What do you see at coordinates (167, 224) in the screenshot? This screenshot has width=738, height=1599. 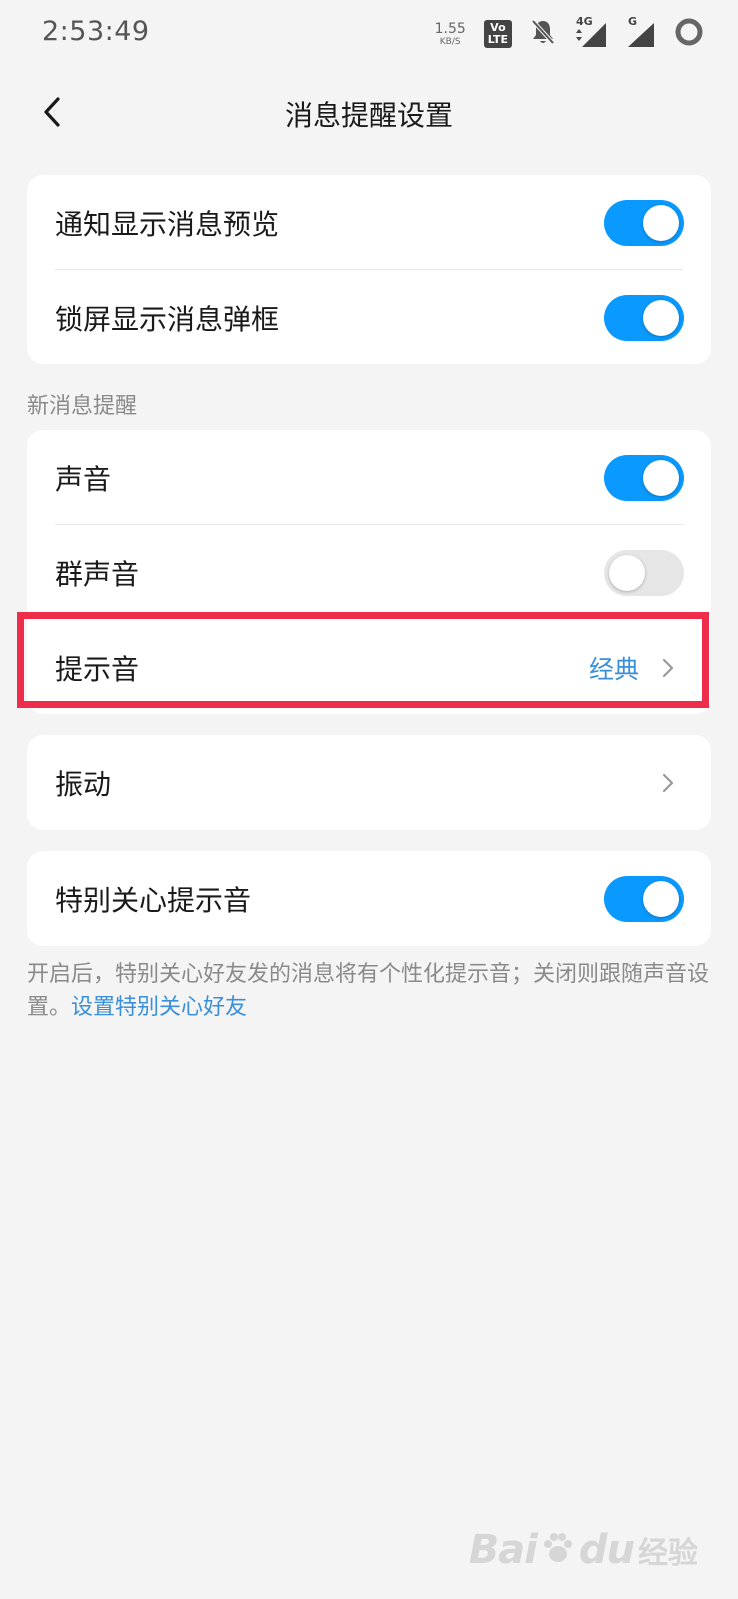 I see `row-label: 通知显示消息预览` at bounding box center [167, 224].